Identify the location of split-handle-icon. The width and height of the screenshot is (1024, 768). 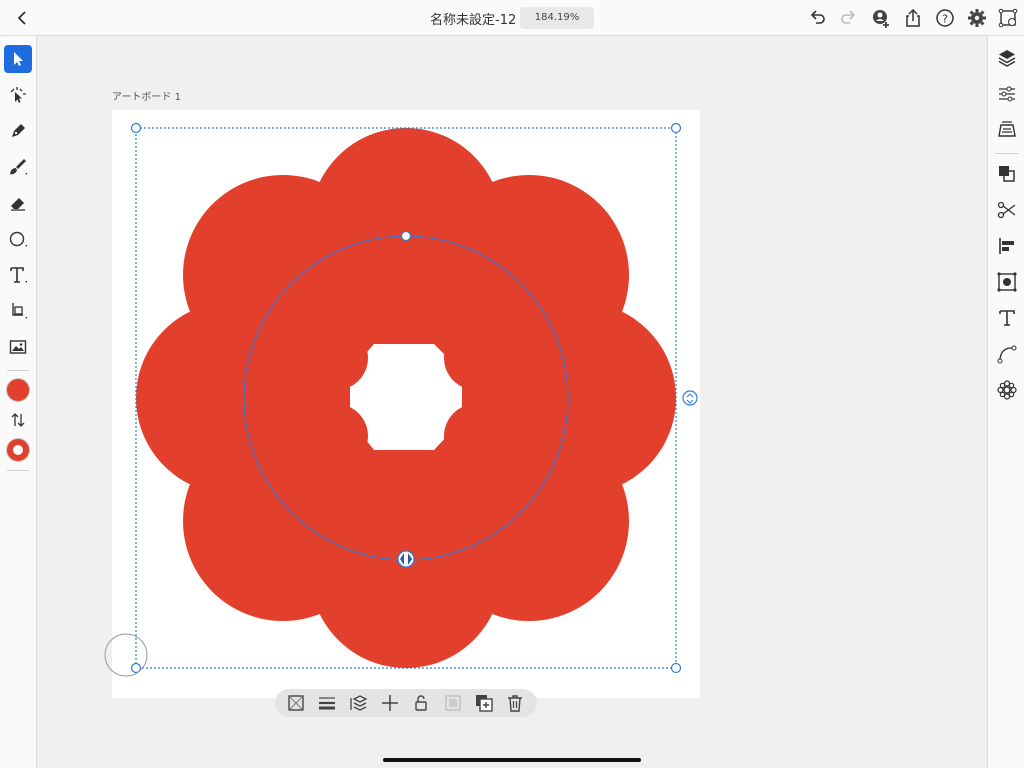
(406, 559).